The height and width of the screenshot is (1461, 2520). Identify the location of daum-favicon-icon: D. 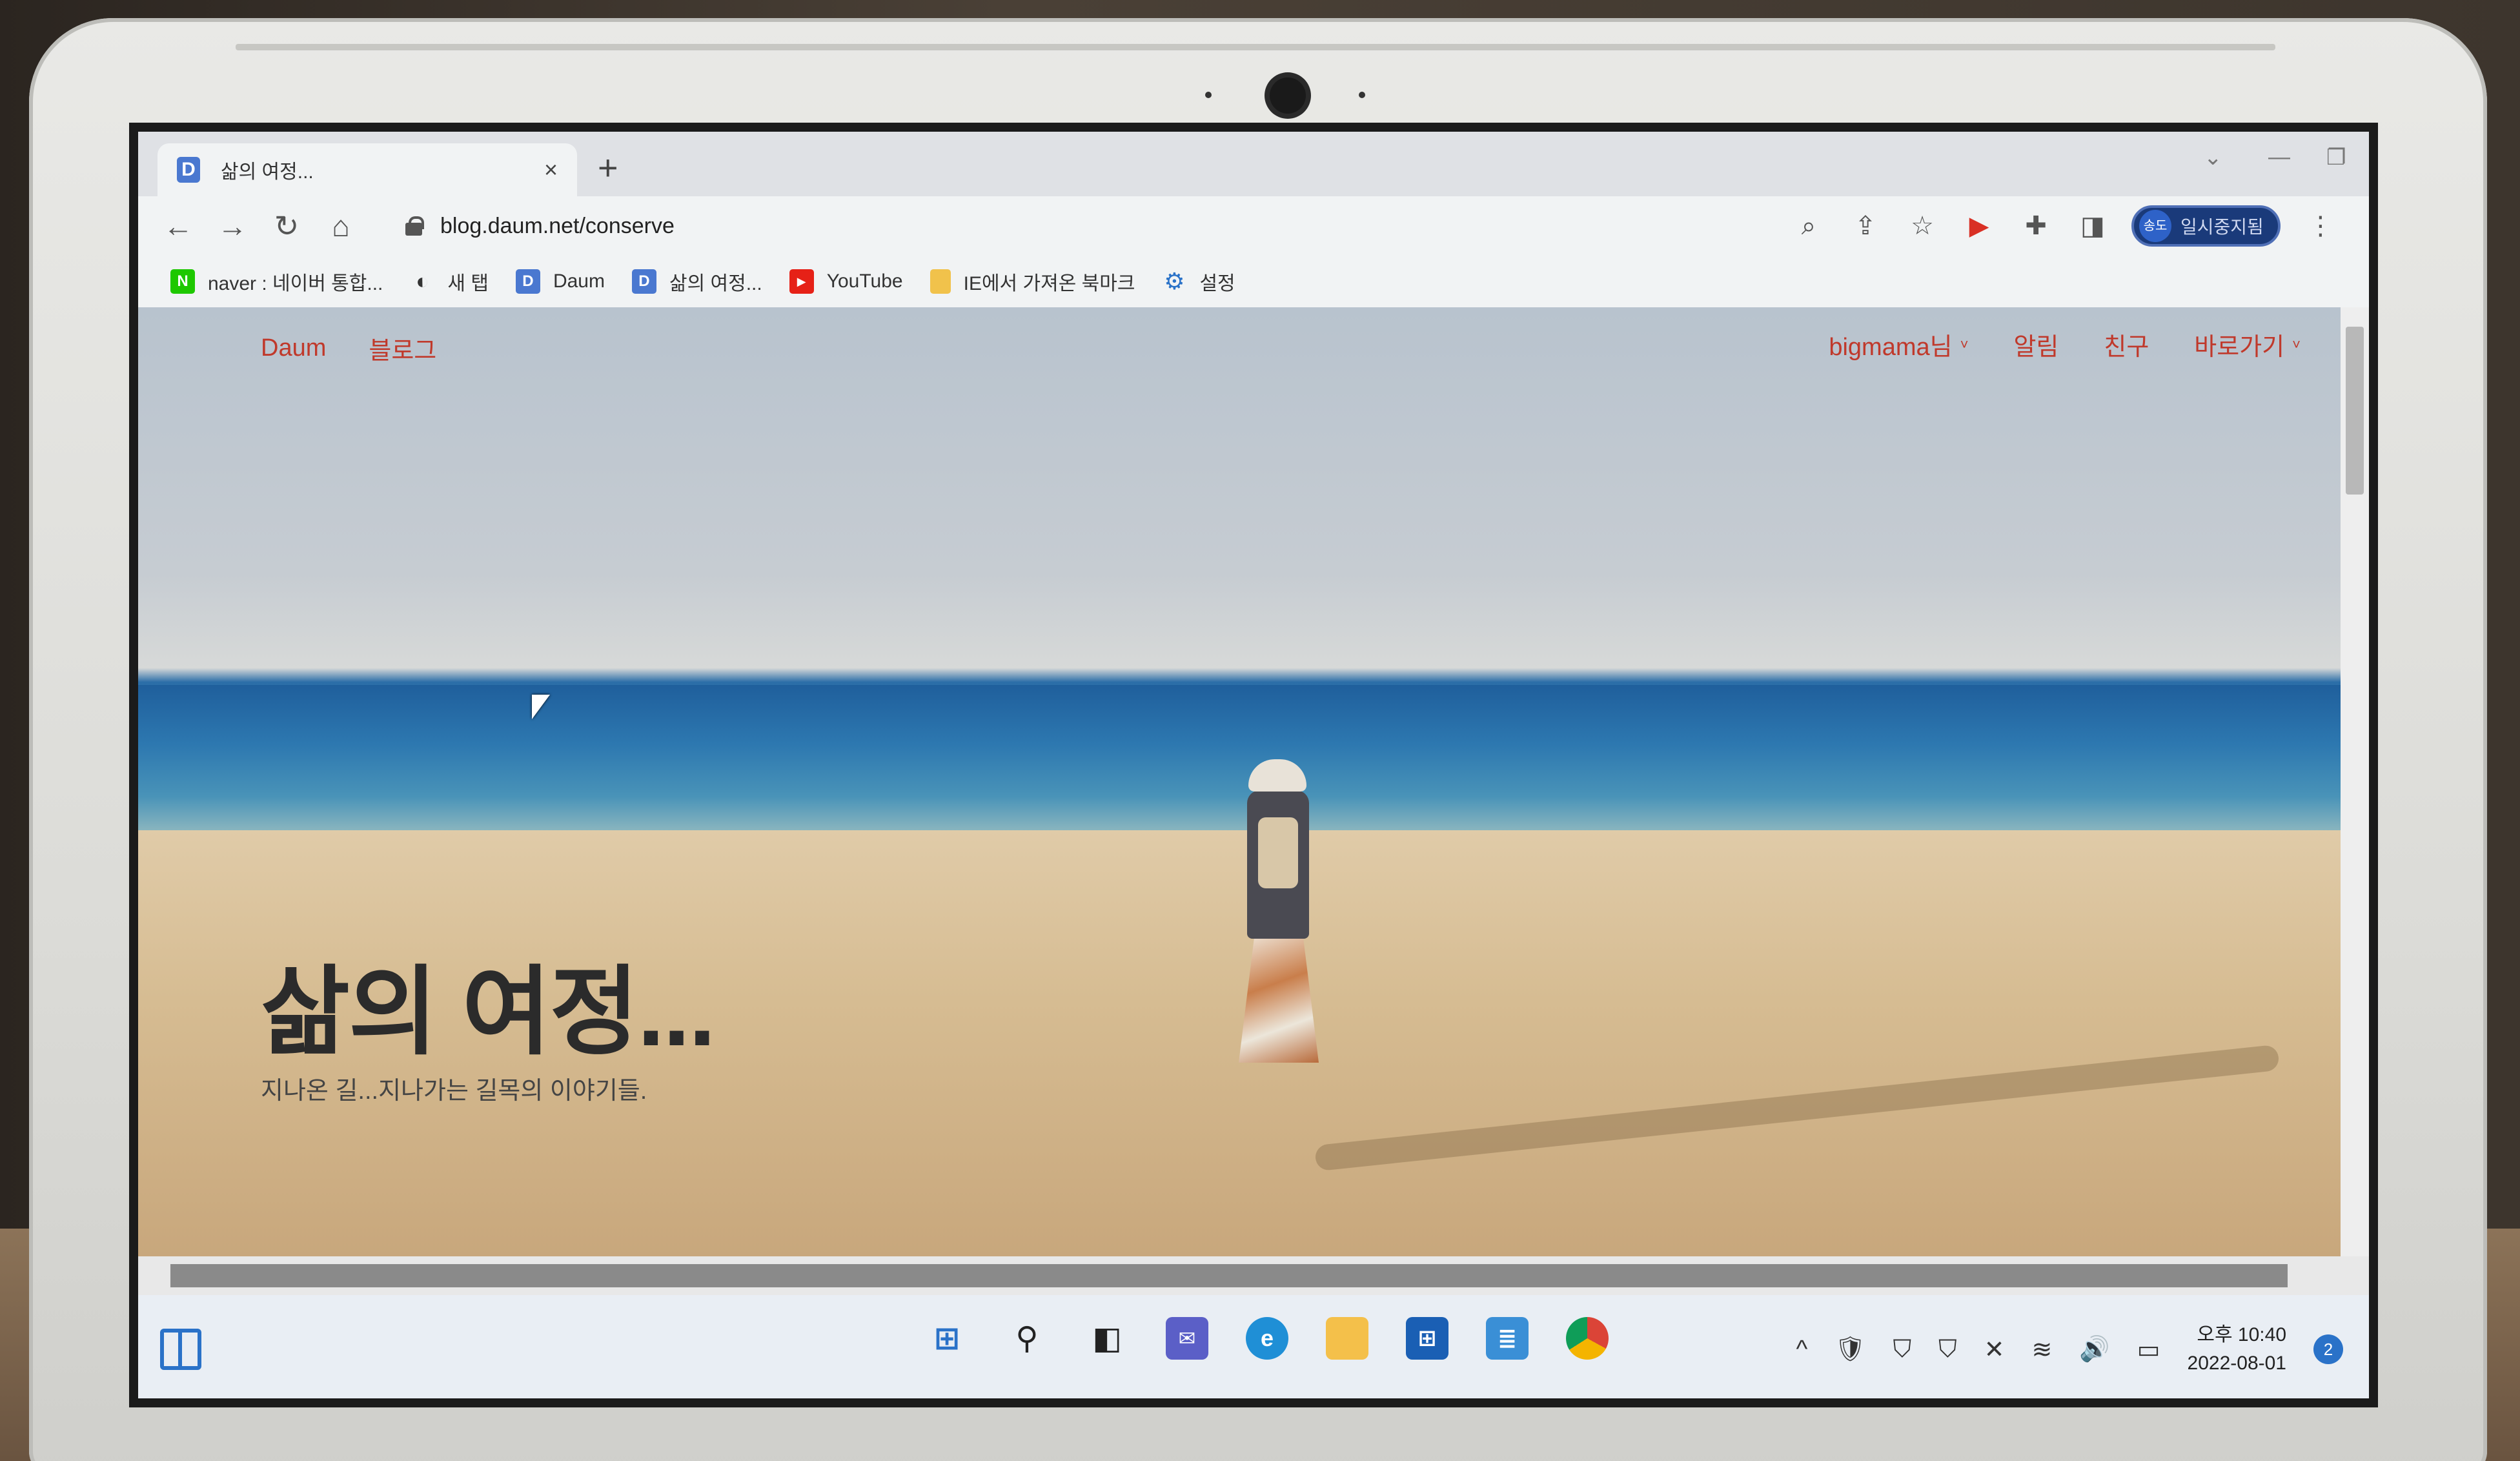
(188, 170).